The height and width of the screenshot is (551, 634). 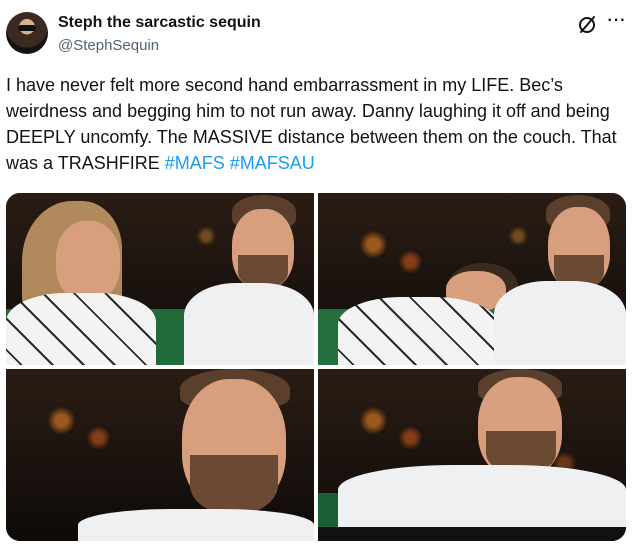 What do you see at coordinates (27, 33) in the screenshot?
I see `avatar` at bounding box center [27, 33].